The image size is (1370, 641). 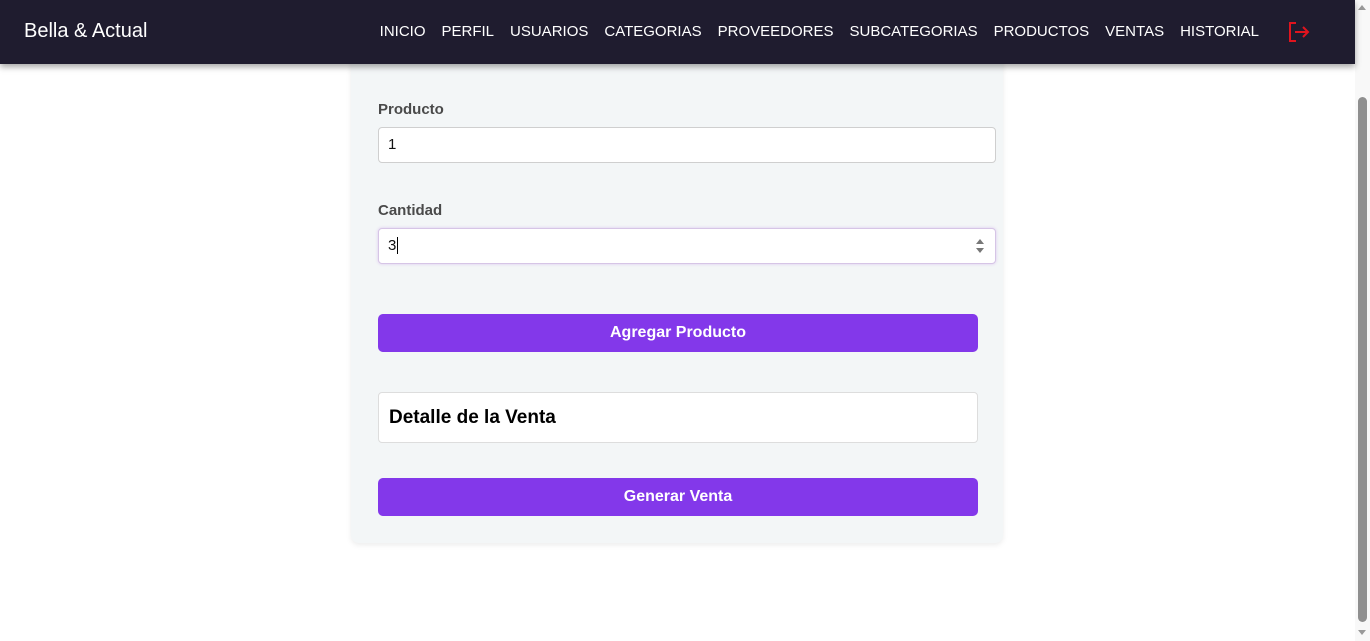 What do you see at coordinates (1362, 7) in the screenshot?
I see `scroll-up-icon` at bounding box center [1362, 7].